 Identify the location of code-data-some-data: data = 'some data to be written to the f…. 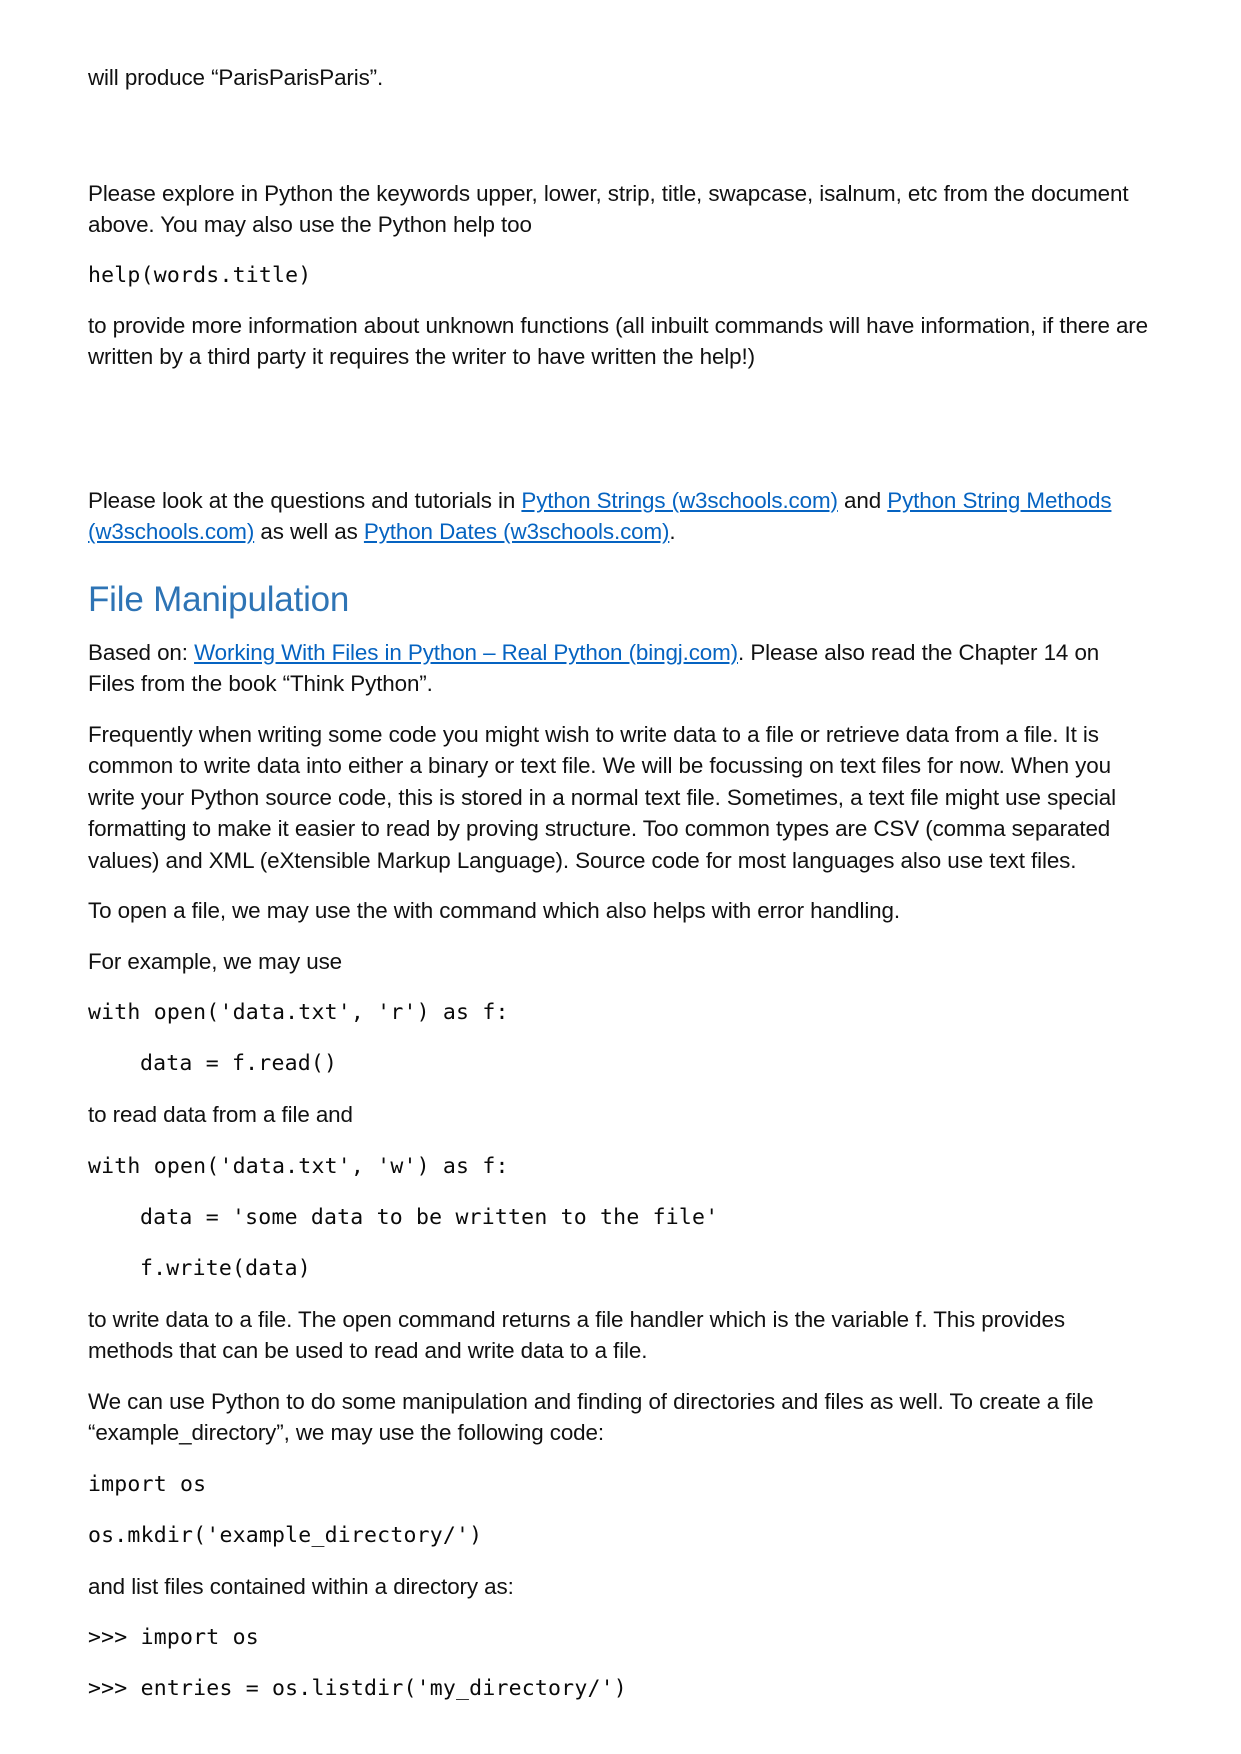
(429, 1217).